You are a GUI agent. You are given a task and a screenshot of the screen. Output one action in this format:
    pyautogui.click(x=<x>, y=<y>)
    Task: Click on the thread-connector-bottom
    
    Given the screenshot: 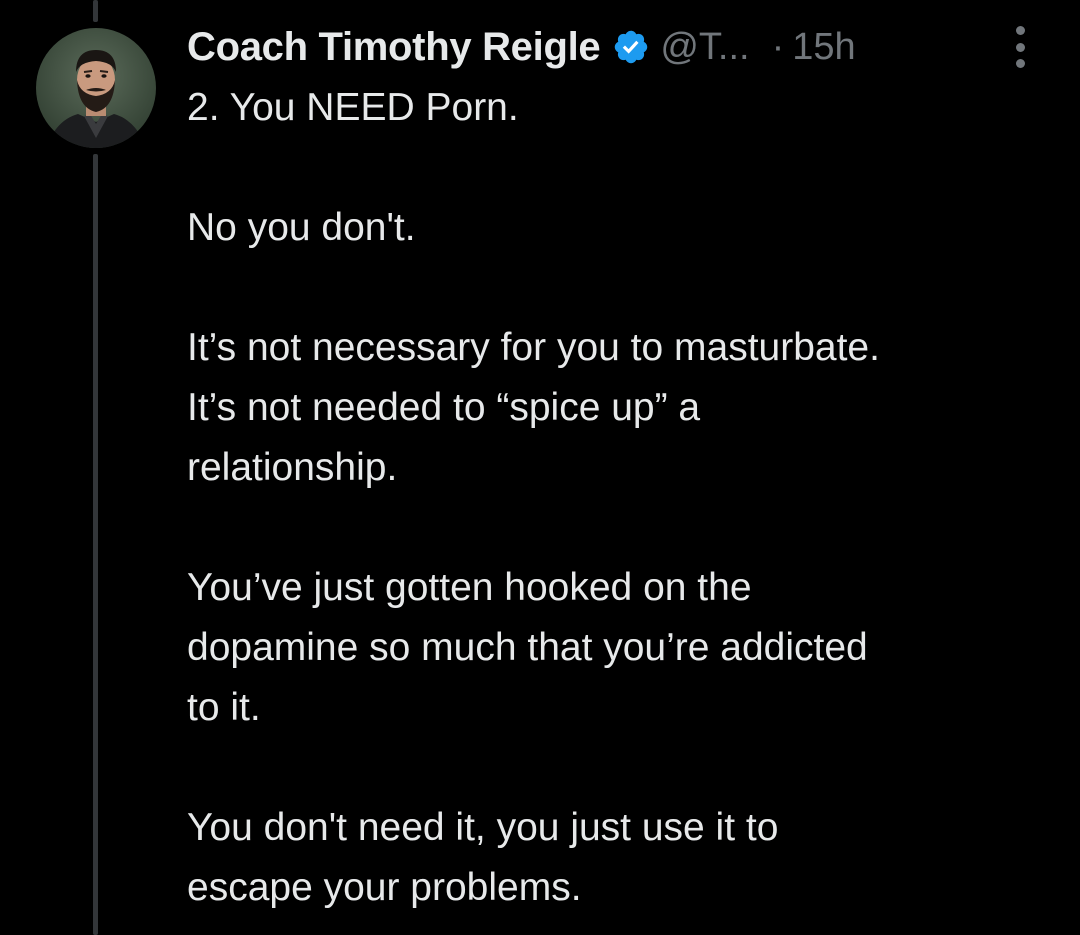 What is the action you would take?
    pyautogui.click(x=95, y=544)
    